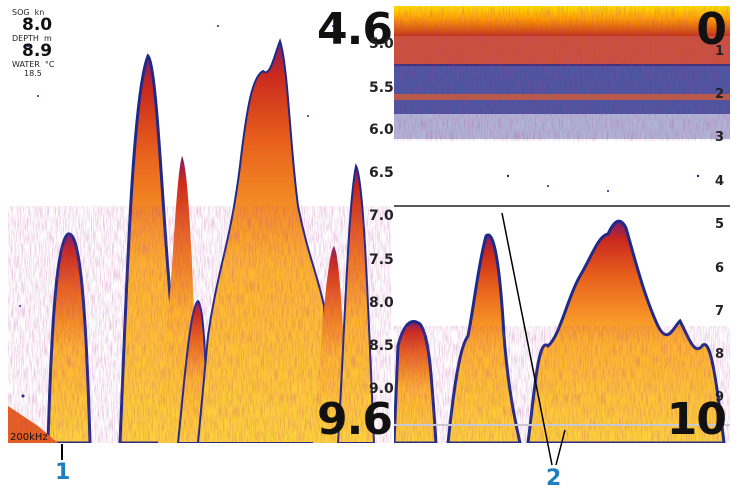 The image size is (738, 498). What do you see at coordinates (554, 478) in the screenshot?
I see `callout-2: 2` at bounding box center [554, 478].